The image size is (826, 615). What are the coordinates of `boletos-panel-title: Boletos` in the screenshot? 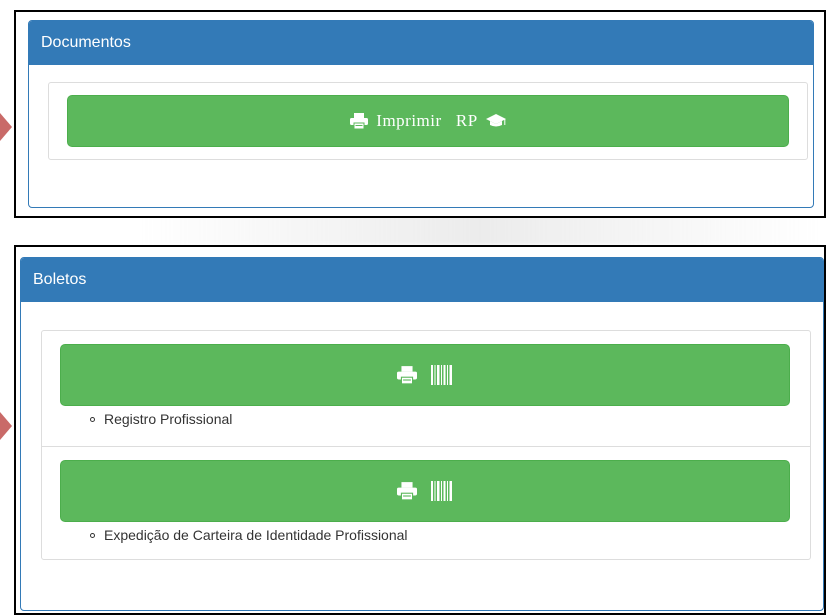 It's located at (422, 280).